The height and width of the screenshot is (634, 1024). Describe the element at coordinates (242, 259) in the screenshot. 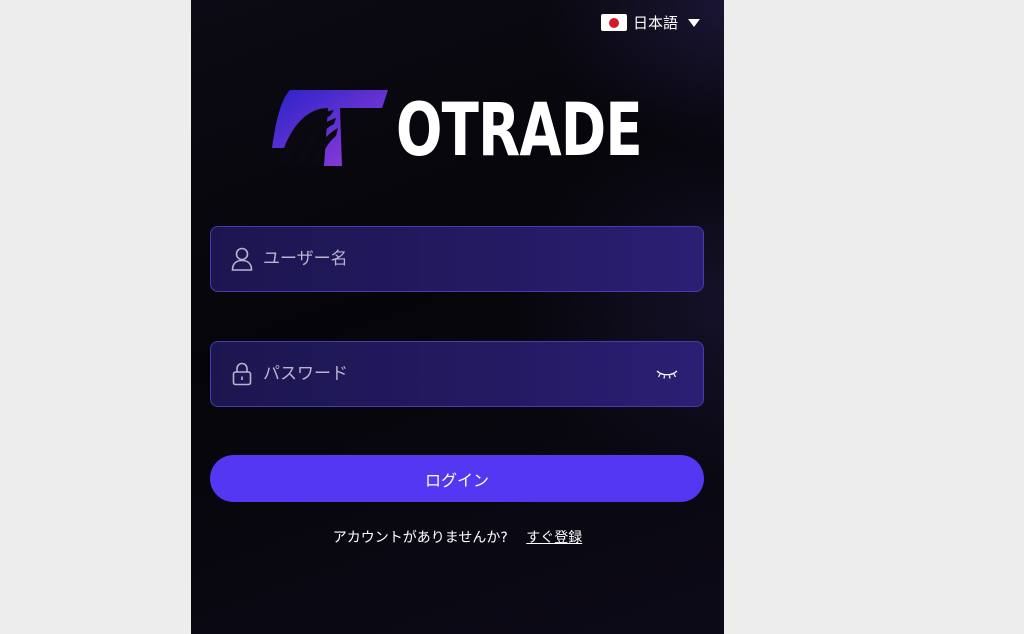

I see `user-icon` at that location.